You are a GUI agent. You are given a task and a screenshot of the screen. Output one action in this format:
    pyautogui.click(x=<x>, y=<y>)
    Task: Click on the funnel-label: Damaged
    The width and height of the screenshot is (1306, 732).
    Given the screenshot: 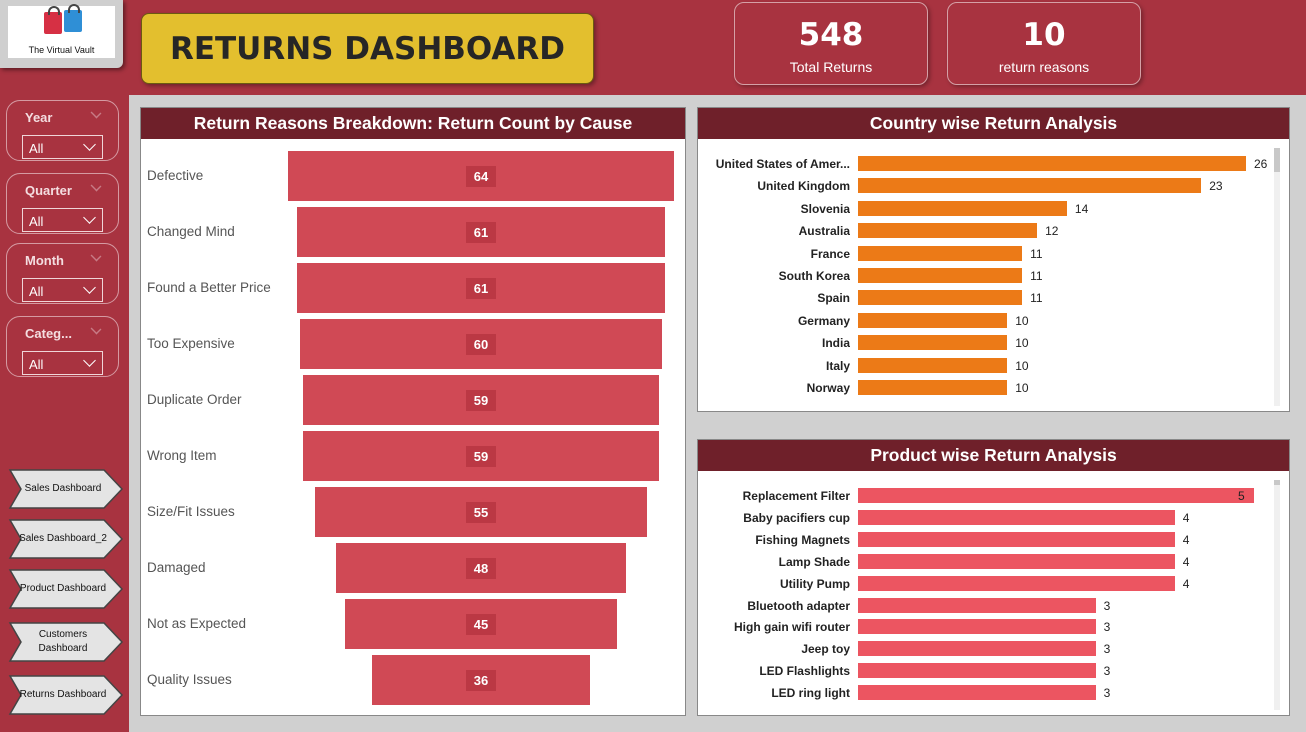 What is the action you would take?
    pyautogui.click(x=176, y=567)
    